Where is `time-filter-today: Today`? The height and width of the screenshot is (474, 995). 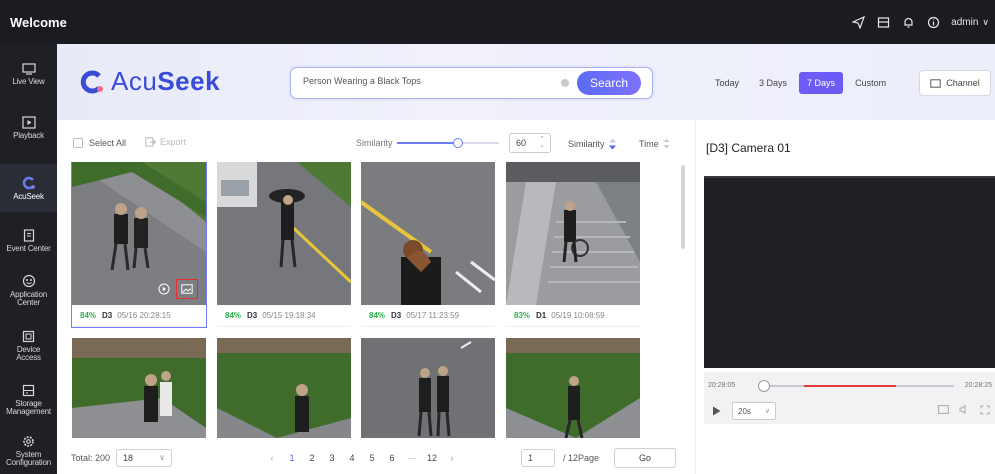
time-filter-today: Today is located at coordinates (727, 83).